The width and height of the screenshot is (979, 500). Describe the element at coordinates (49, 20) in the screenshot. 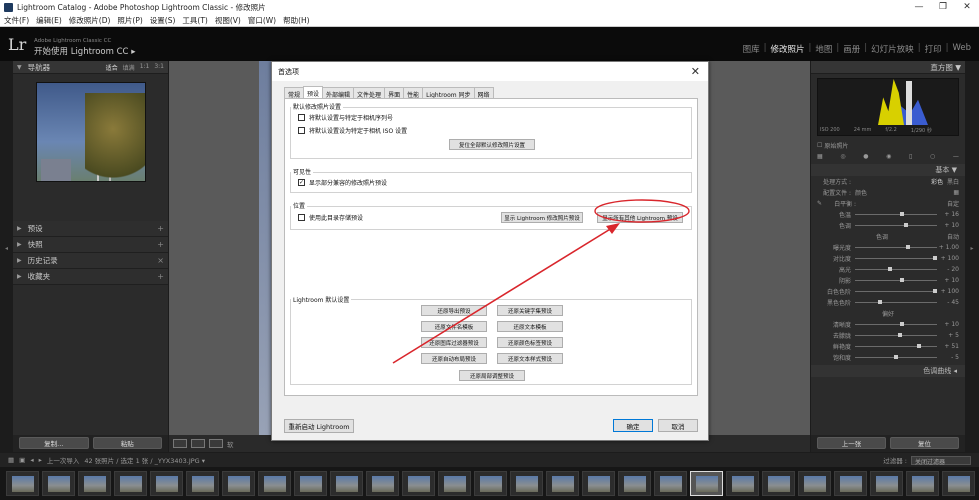

I see `menu-edit: 编辑(E)` at that location.